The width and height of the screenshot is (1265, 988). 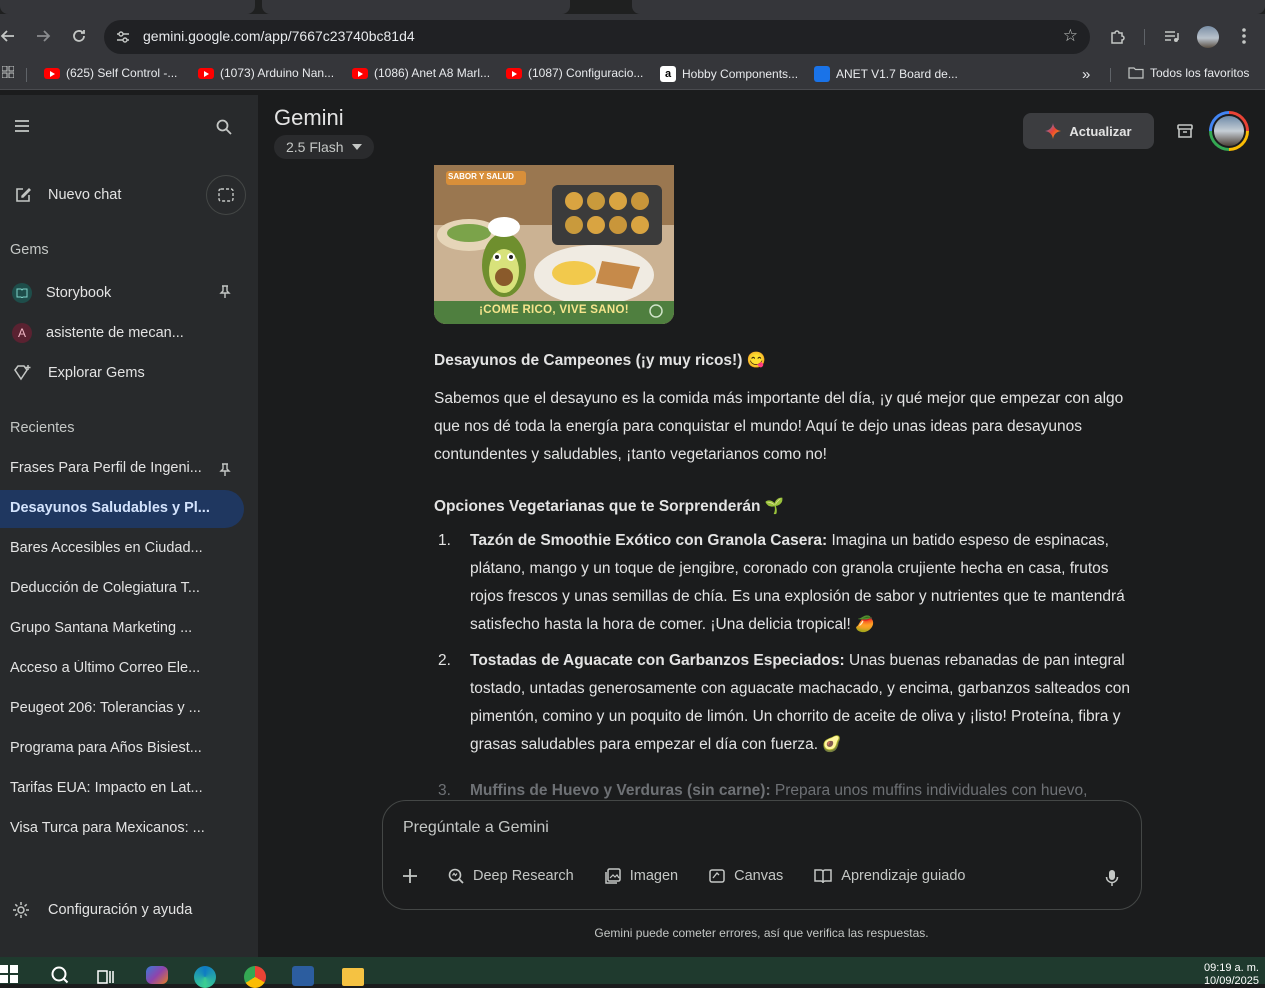 What do you see at coordinates (43, 36) in the screenshot?
I see `forward-button` at bounding box center [43, 36].